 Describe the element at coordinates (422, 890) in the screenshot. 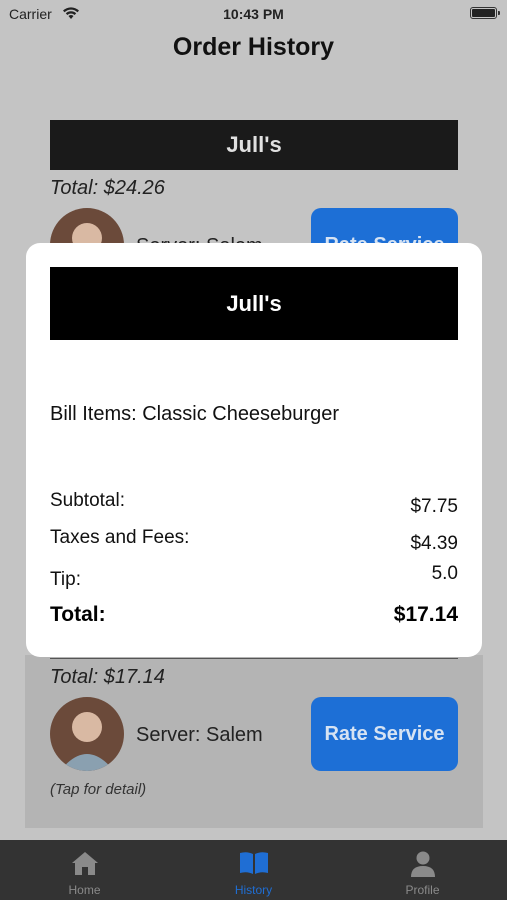

I see `tab-label: Profile` at that location.